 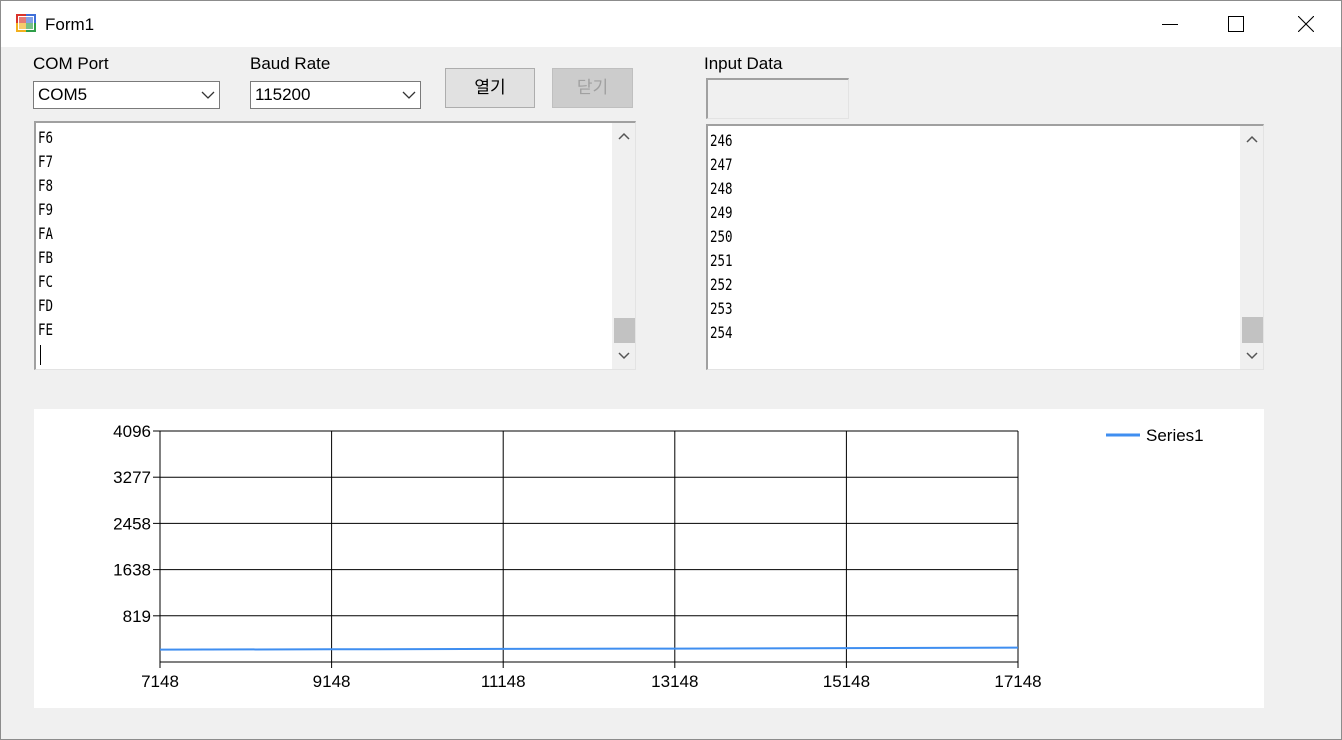 What do you see at coordinates (132, 477) in the screenshot?
I see `y-tick-label: 3277` at bounding box center [132, 477].